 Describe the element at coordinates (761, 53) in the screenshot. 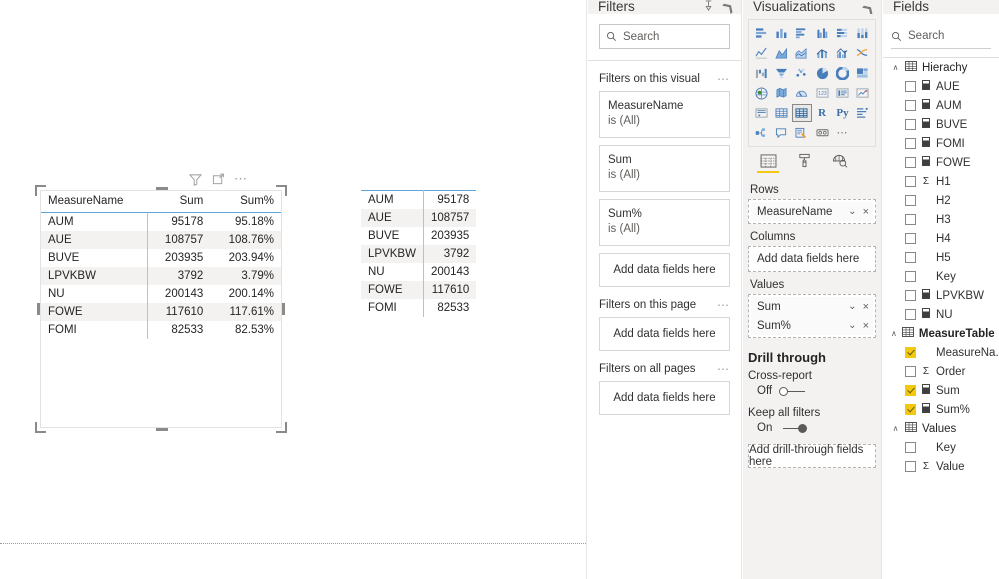

I see `line-chart-icon` at that location.